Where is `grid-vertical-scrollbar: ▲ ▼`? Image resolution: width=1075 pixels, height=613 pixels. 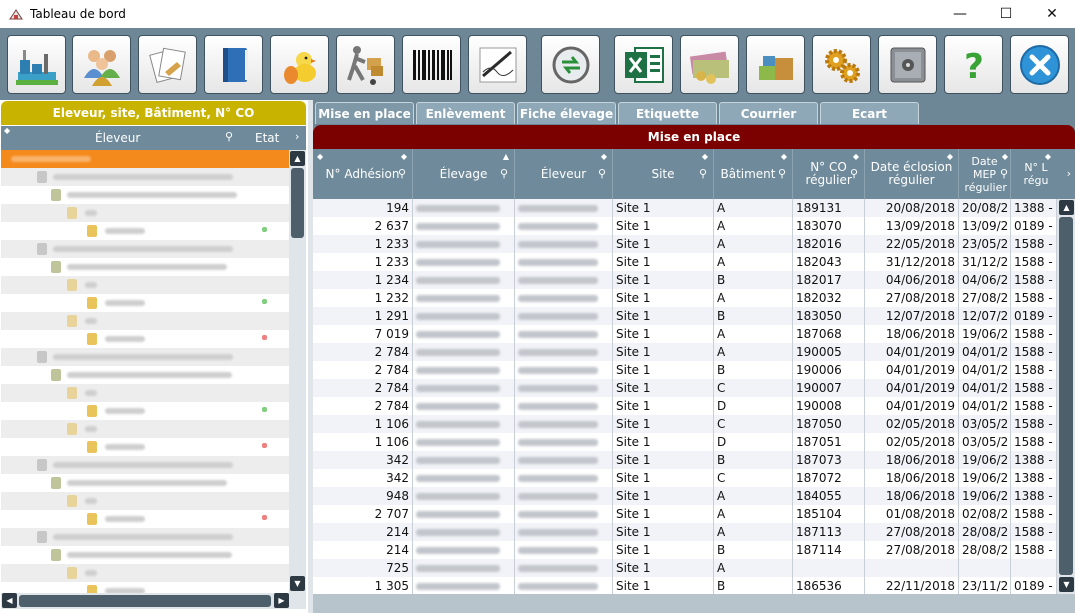 grid-vertical-scrollbar: ▲ ▼ is located at coordinates (1066, 396).